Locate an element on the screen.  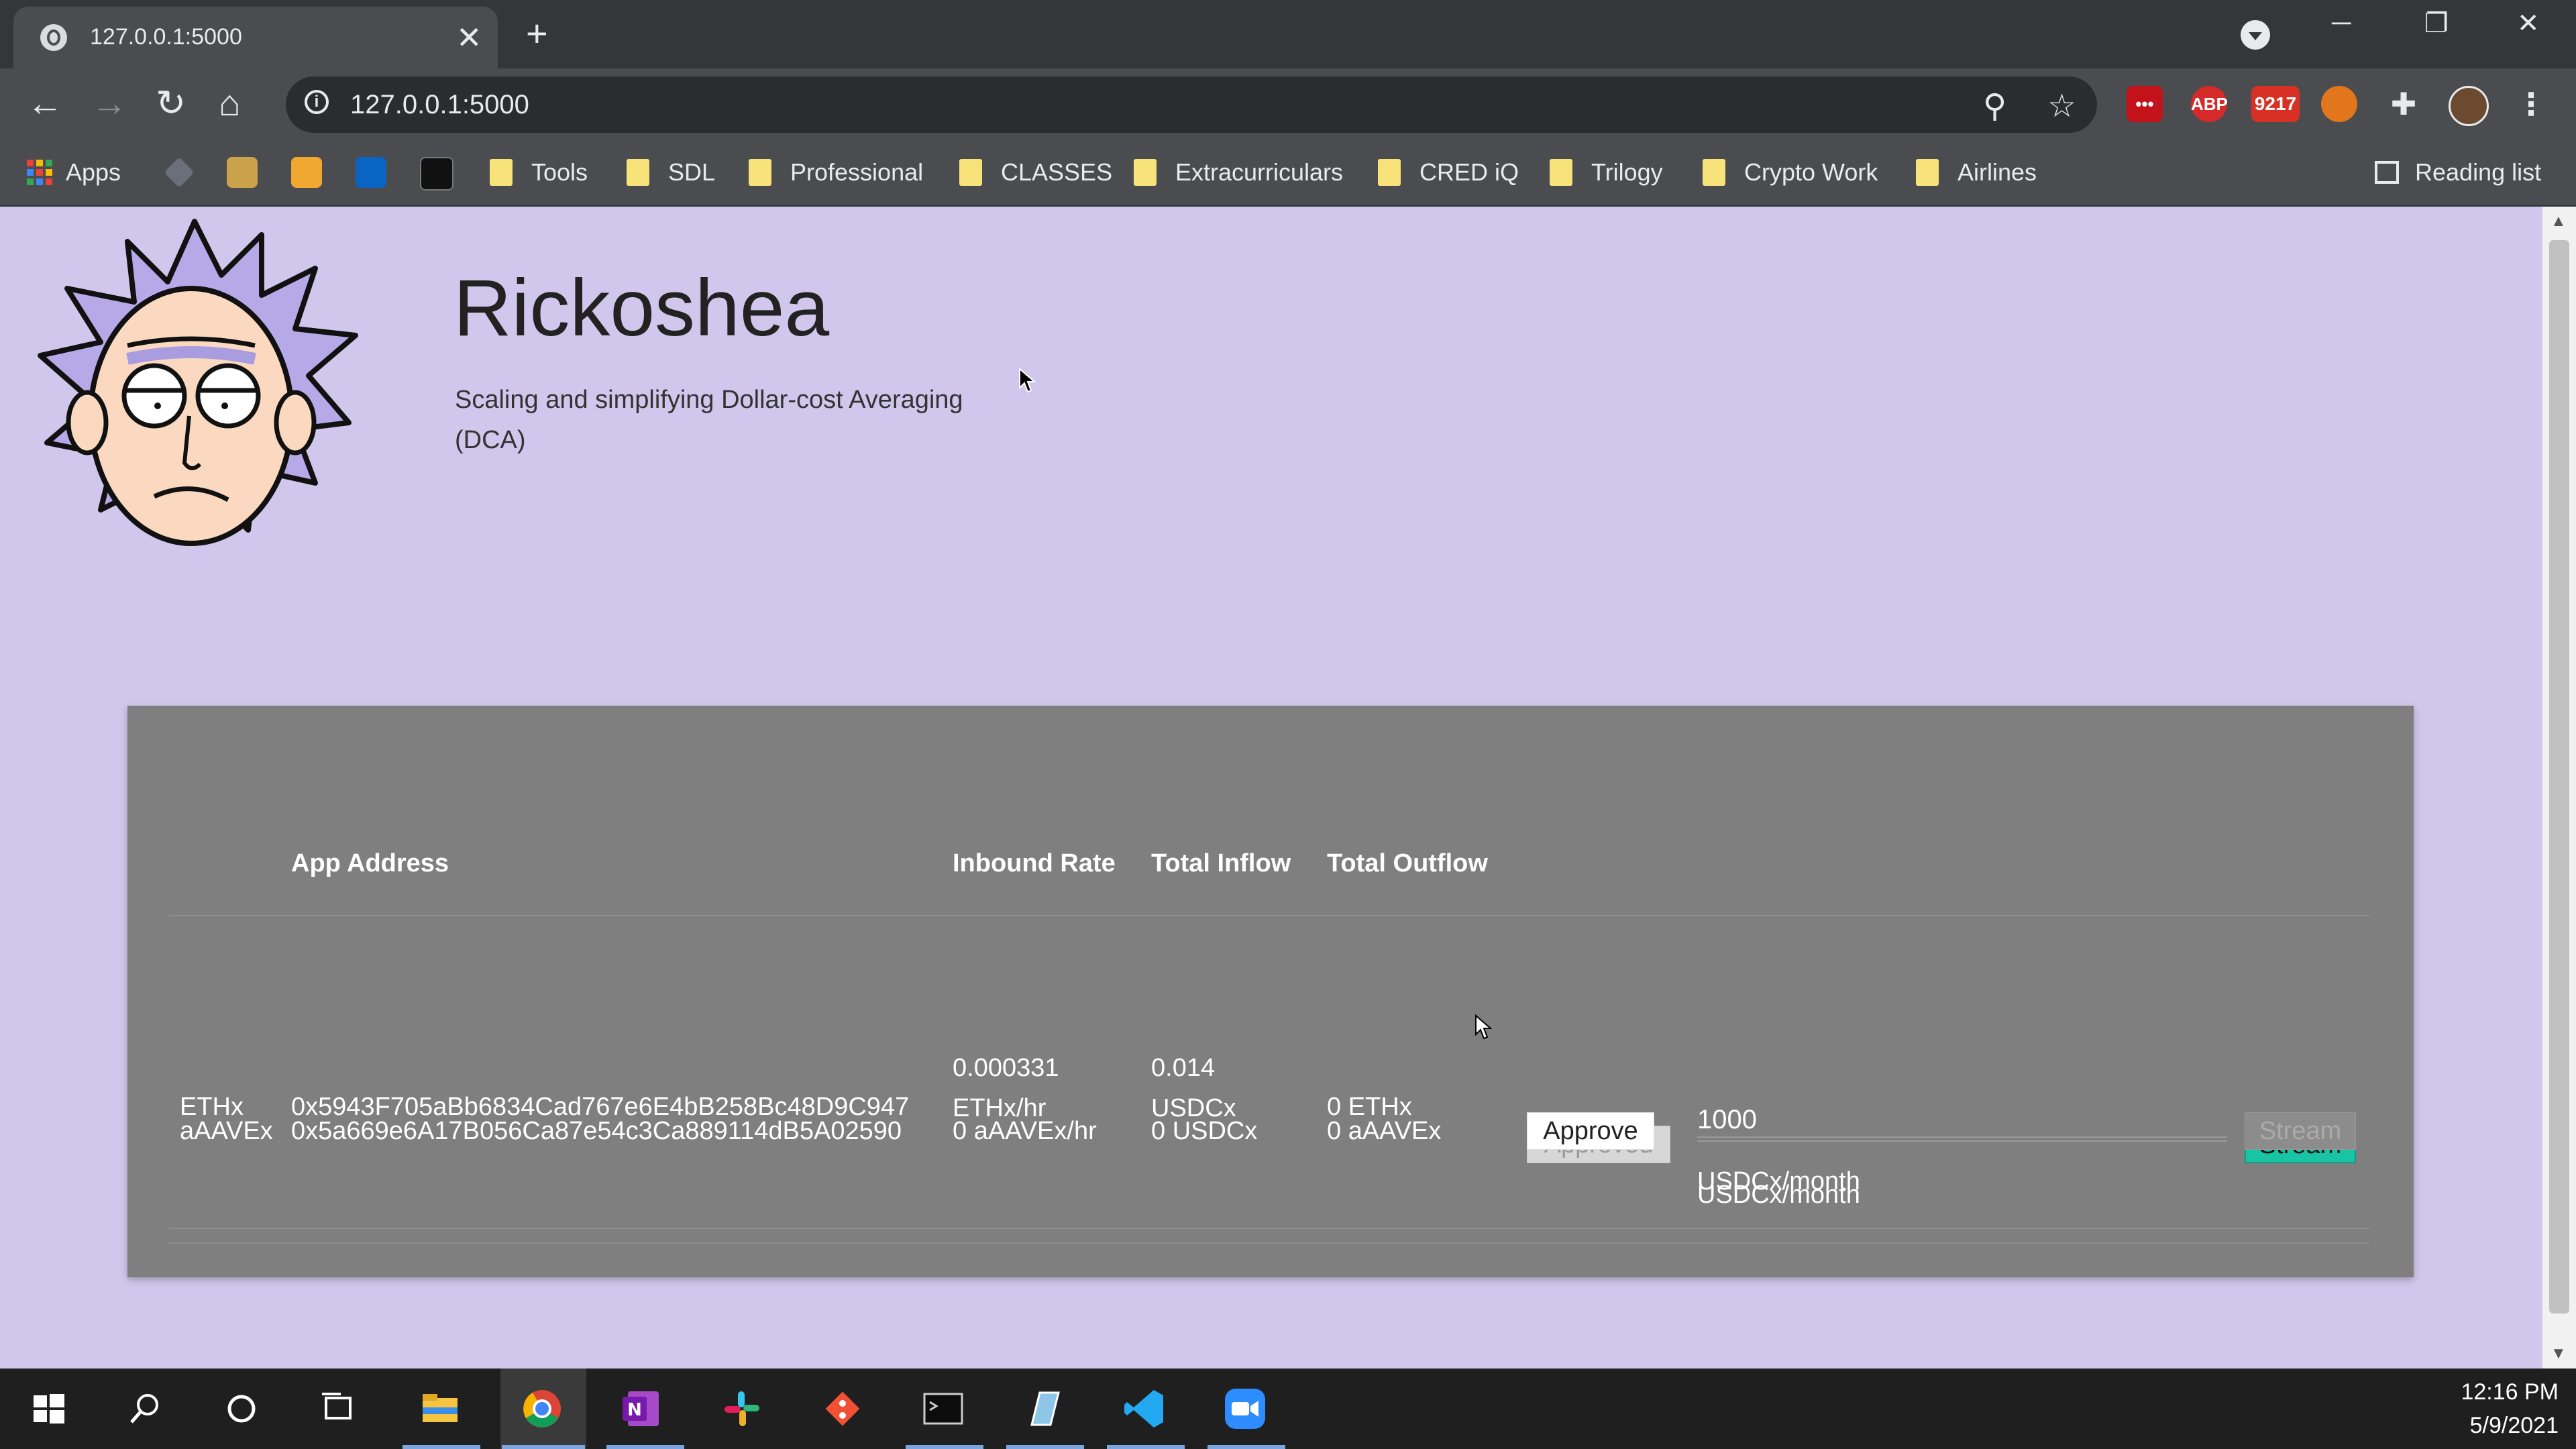
bookmark-folder-airlines: Airlines is located at coordinates (1976, 172).